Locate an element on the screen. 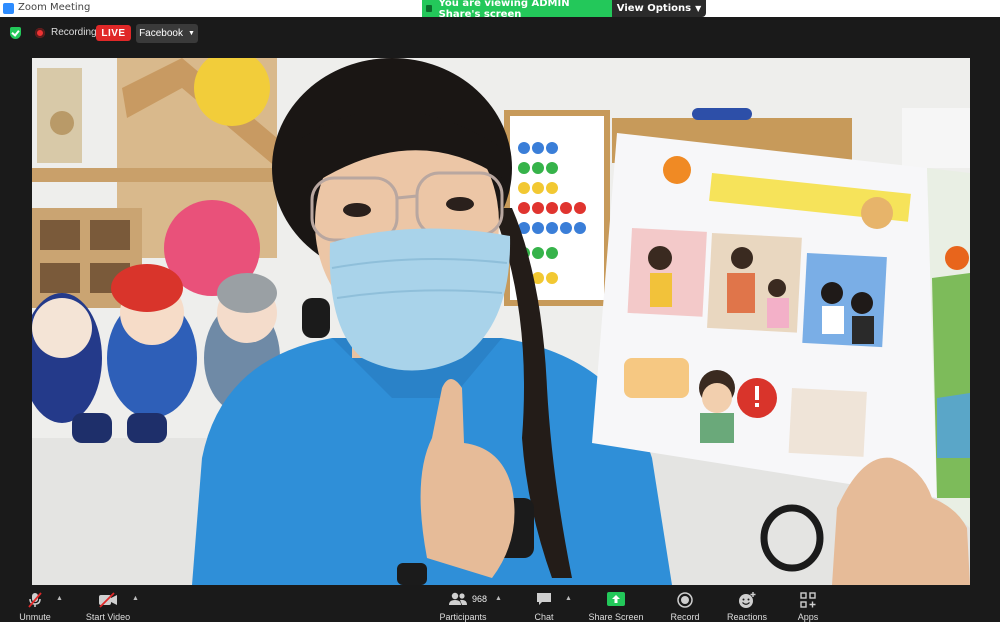  reactions-label: Reactions is located at coordinates (747, 617).